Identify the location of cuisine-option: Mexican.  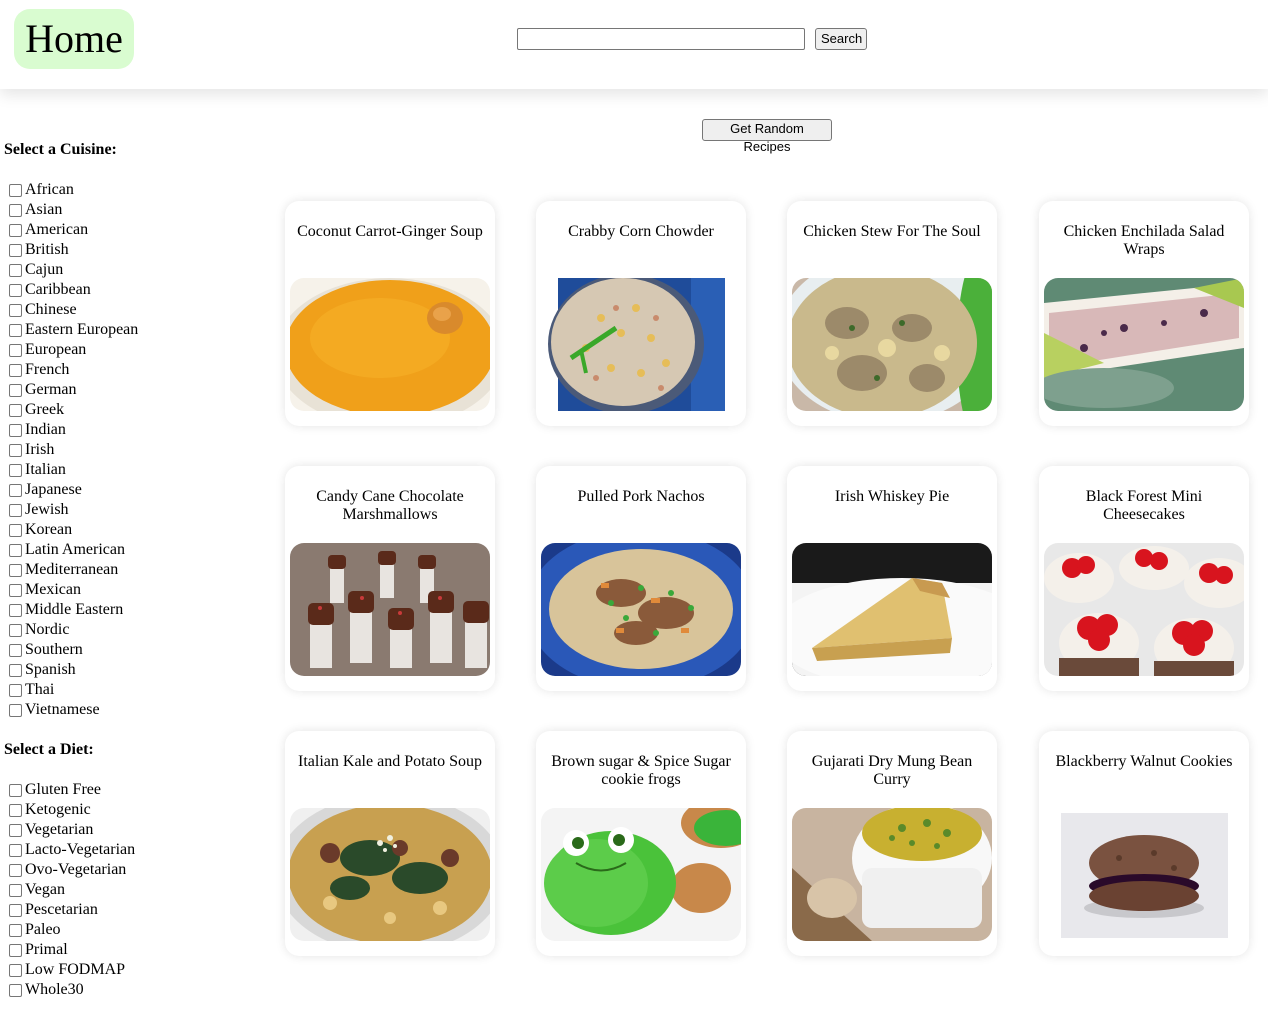
(104, 590).